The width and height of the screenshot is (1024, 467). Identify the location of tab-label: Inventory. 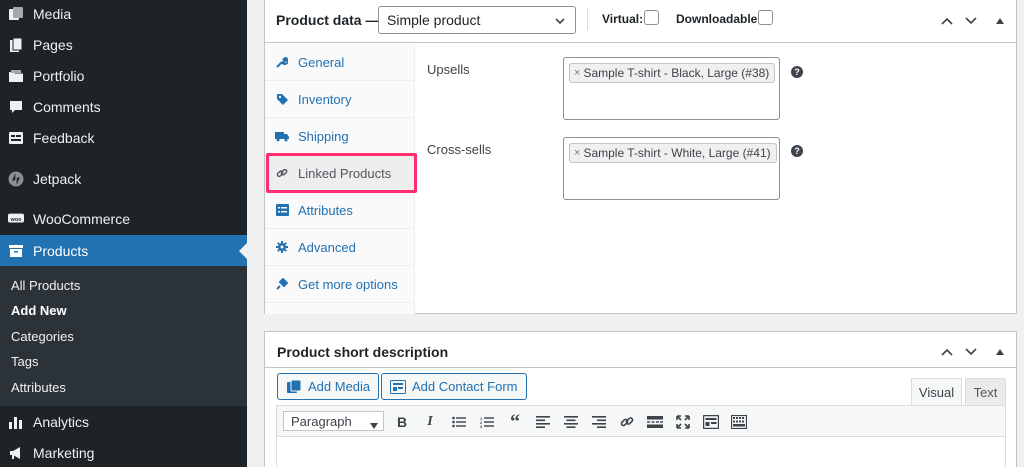
(325, 99).